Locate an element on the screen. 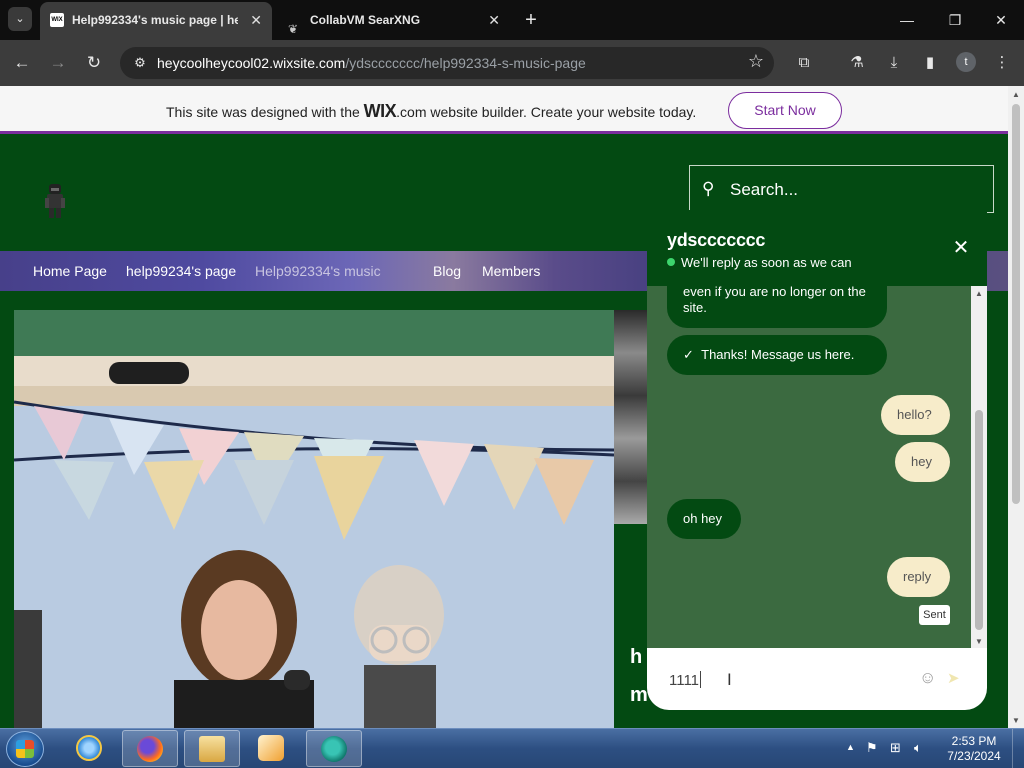 This screenshot has height=768, width=1024. check-icon: ✓ is located at coordinates (688, 354).